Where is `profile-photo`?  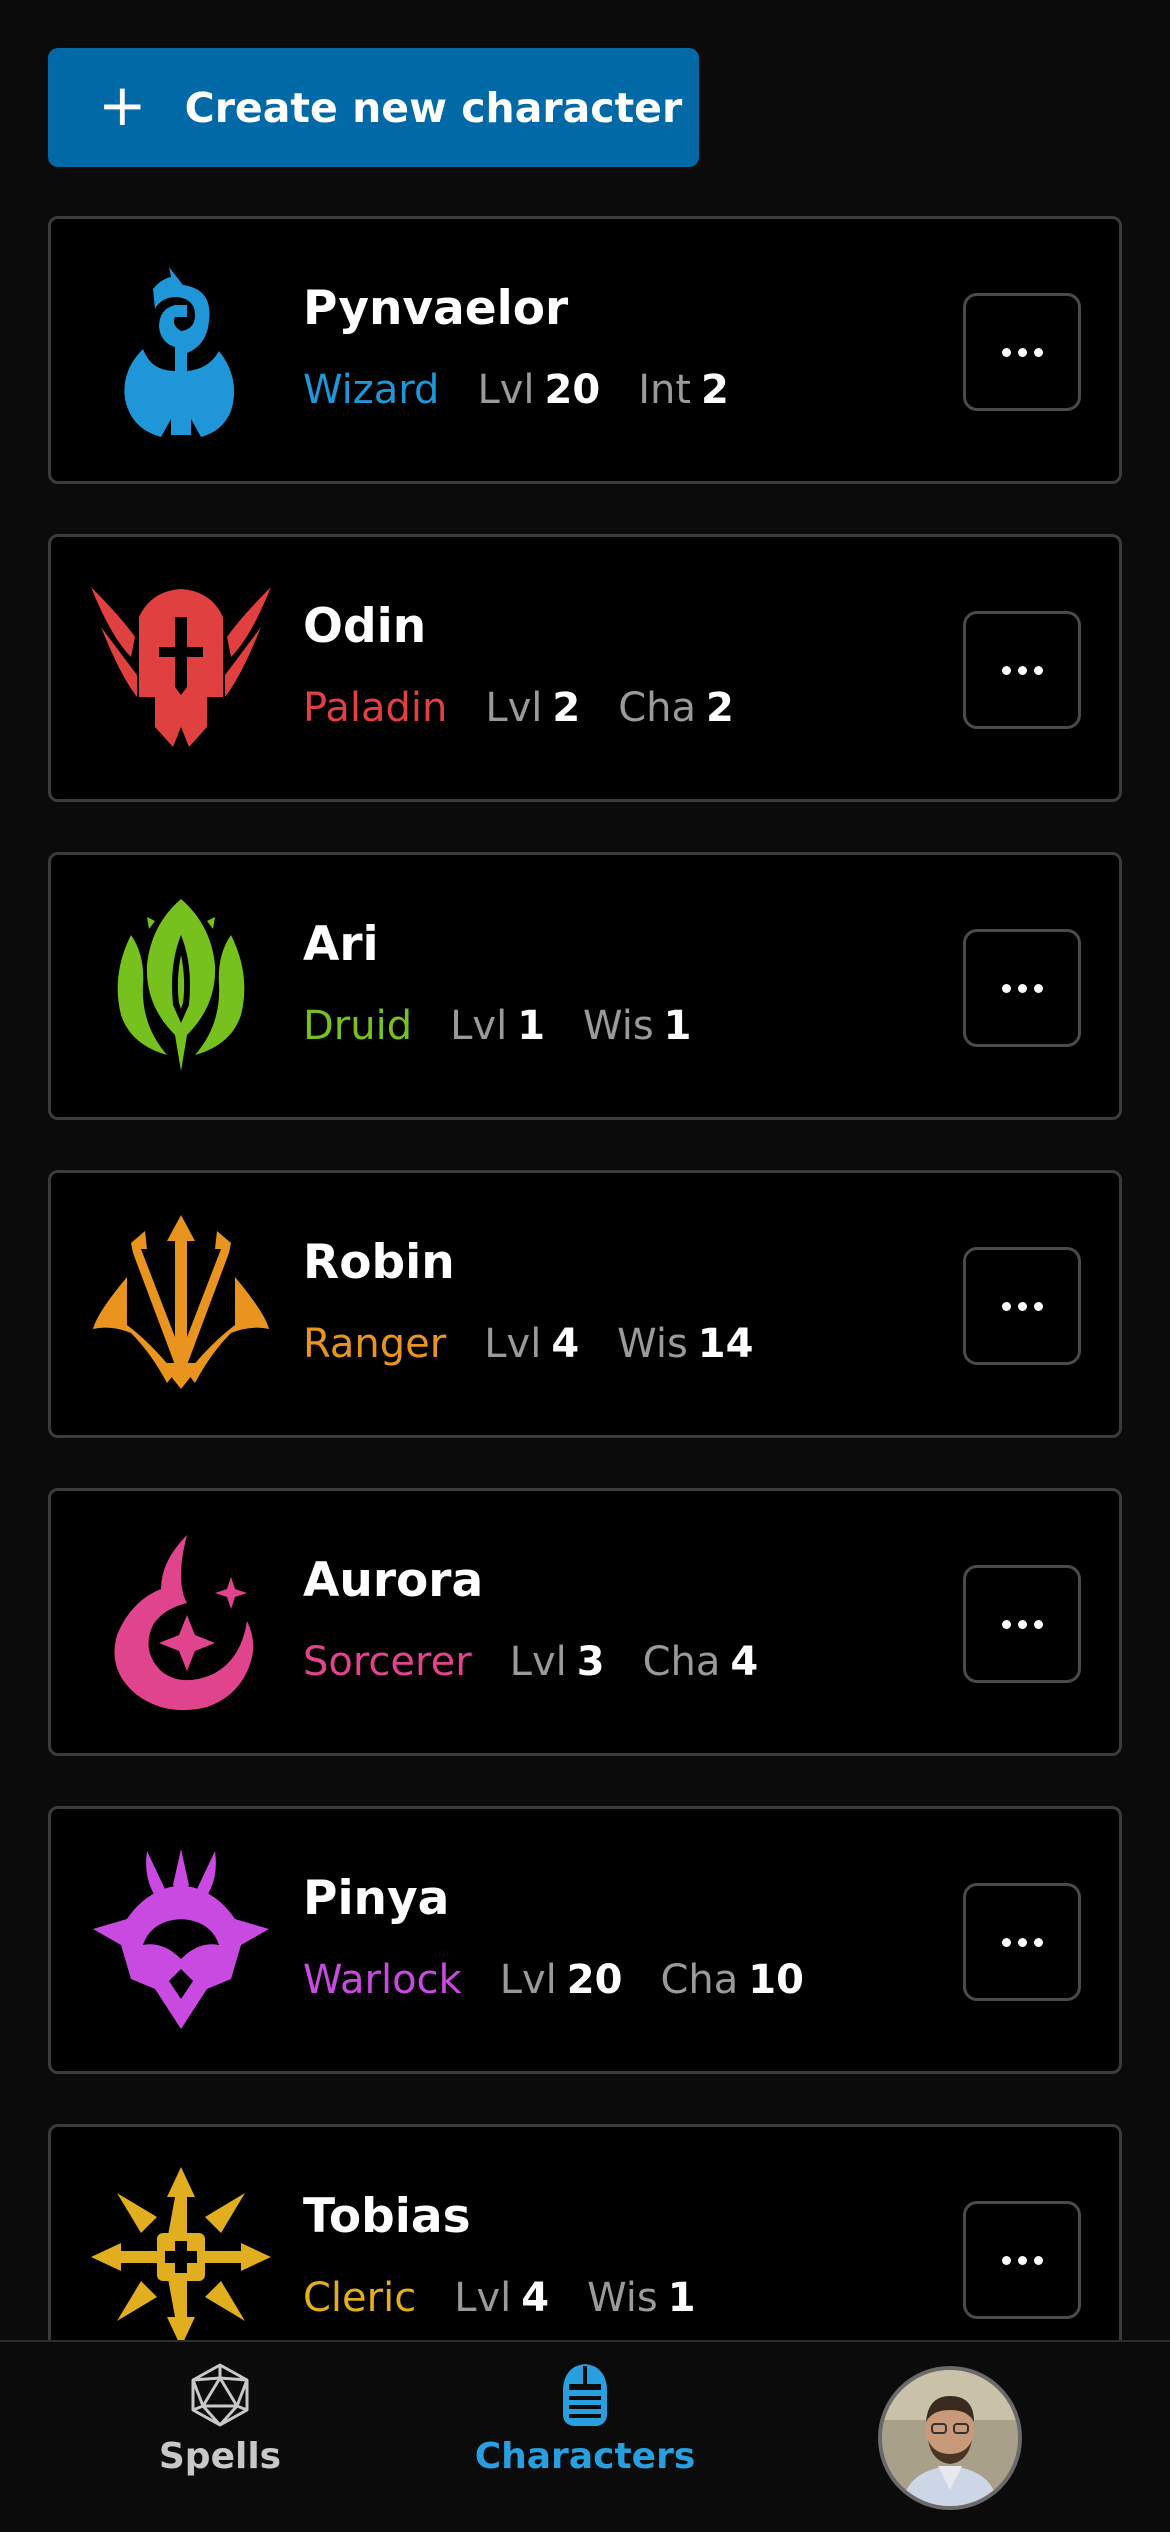 profile-photo is located at coordinates (950, 2438).